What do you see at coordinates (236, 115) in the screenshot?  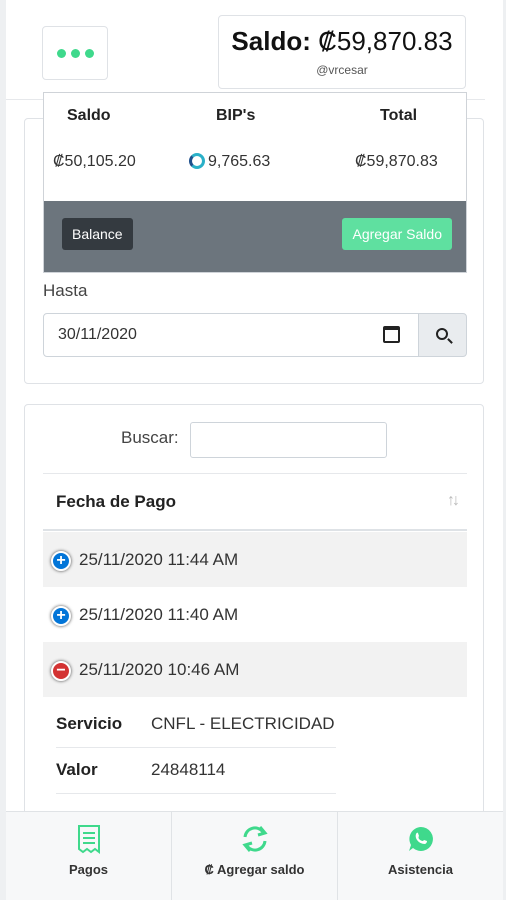 I see `col-bips-header: BIP's` at bounding box center [236, 115].